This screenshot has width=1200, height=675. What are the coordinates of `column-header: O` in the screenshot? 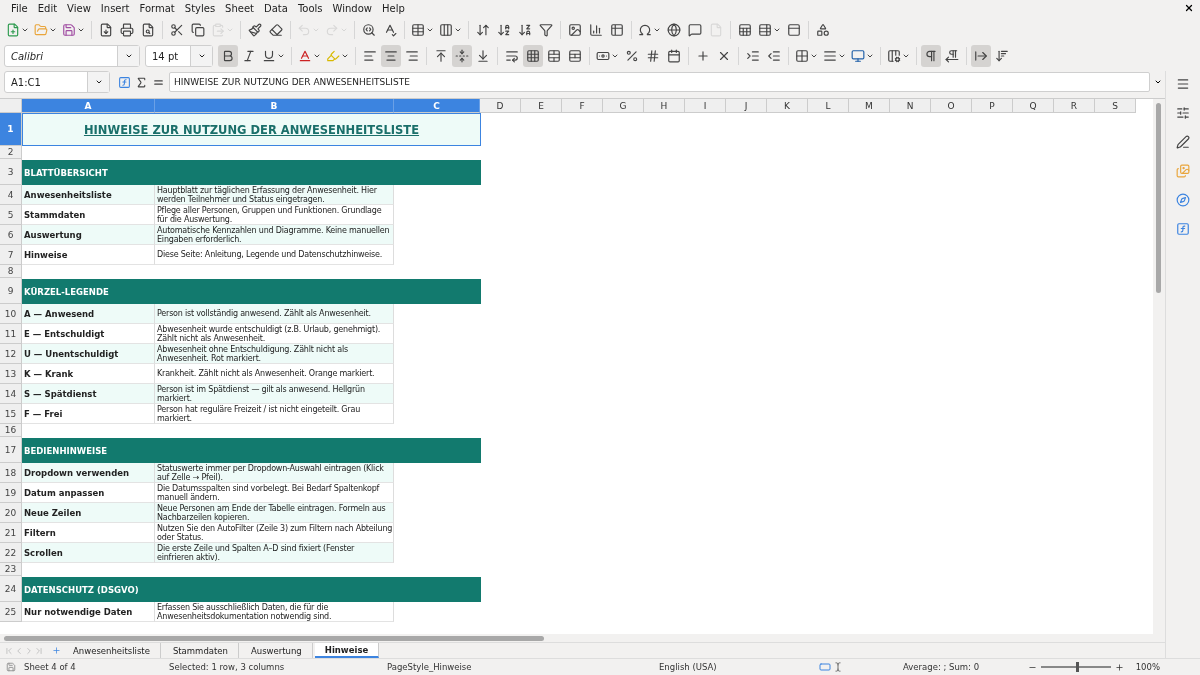 It's located at (951, 106).